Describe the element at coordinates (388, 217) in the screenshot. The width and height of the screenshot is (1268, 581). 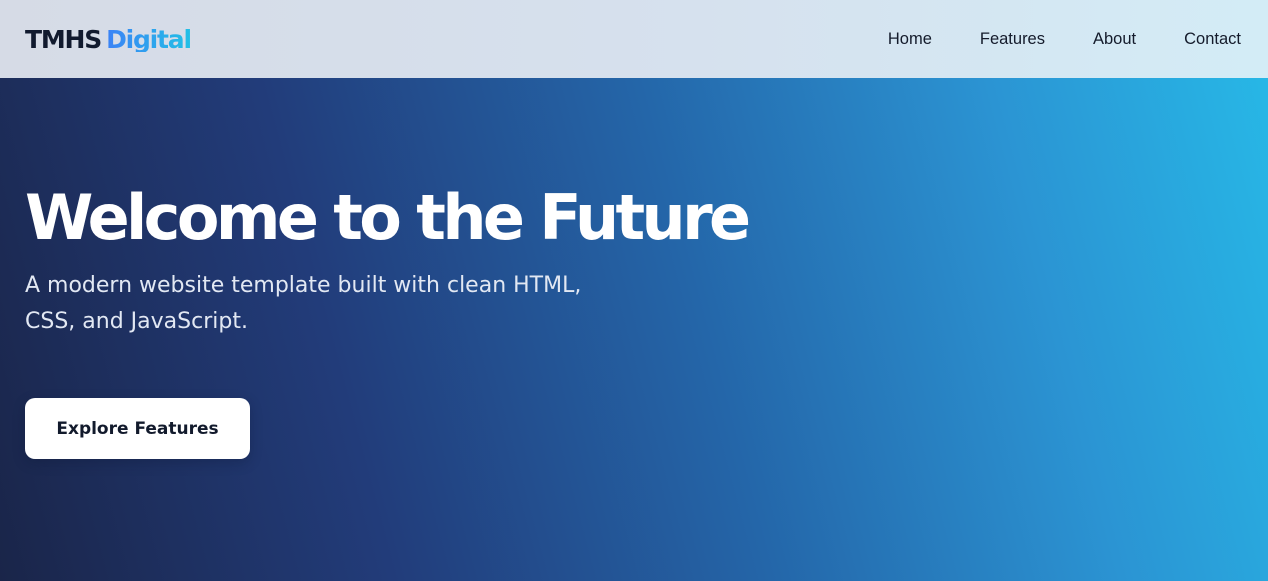
I see `hero-title: Welcome to the Future` at that location.